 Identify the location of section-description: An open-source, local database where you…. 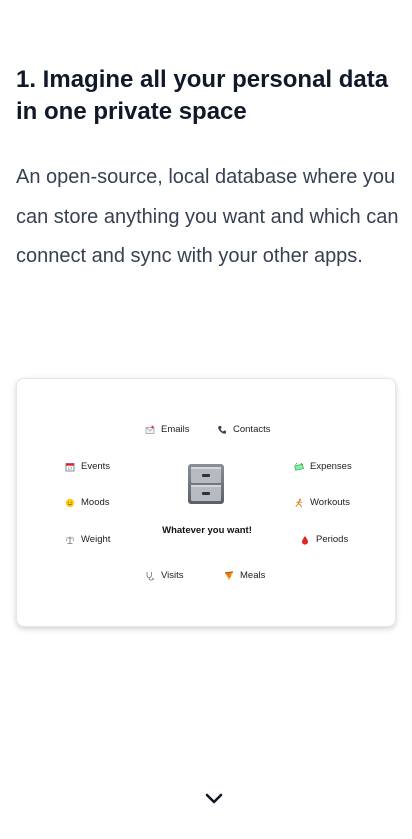
(207, 216).